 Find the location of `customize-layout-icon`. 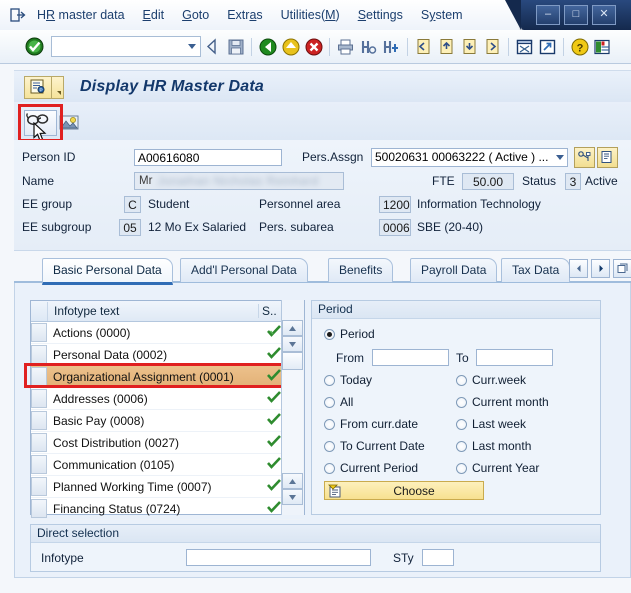

customize-layout-icon is located at coordinates (602, 46).